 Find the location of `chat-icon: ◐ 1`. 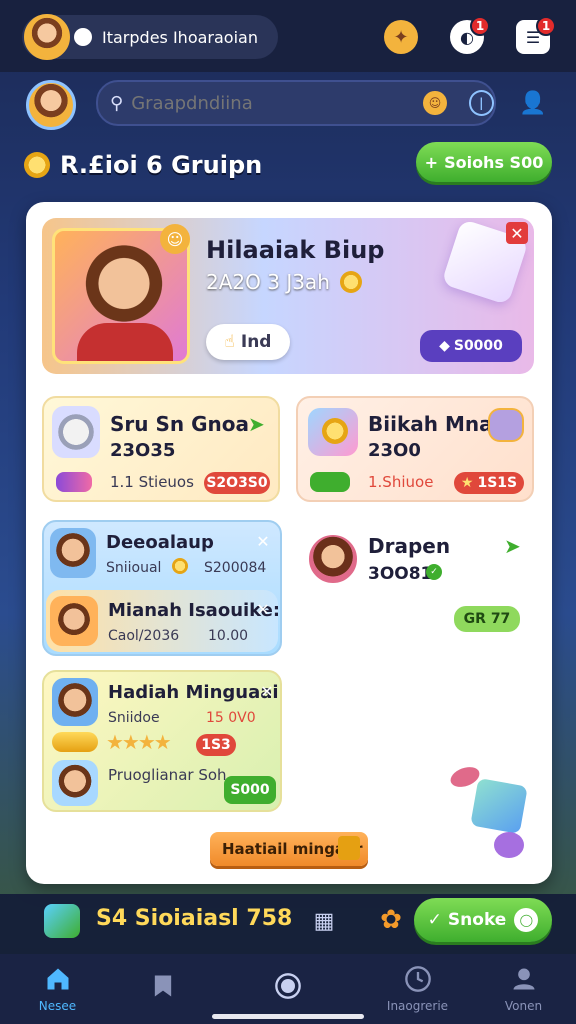

chat-icon: ◐ 1 is located at coordinates (470, 35).